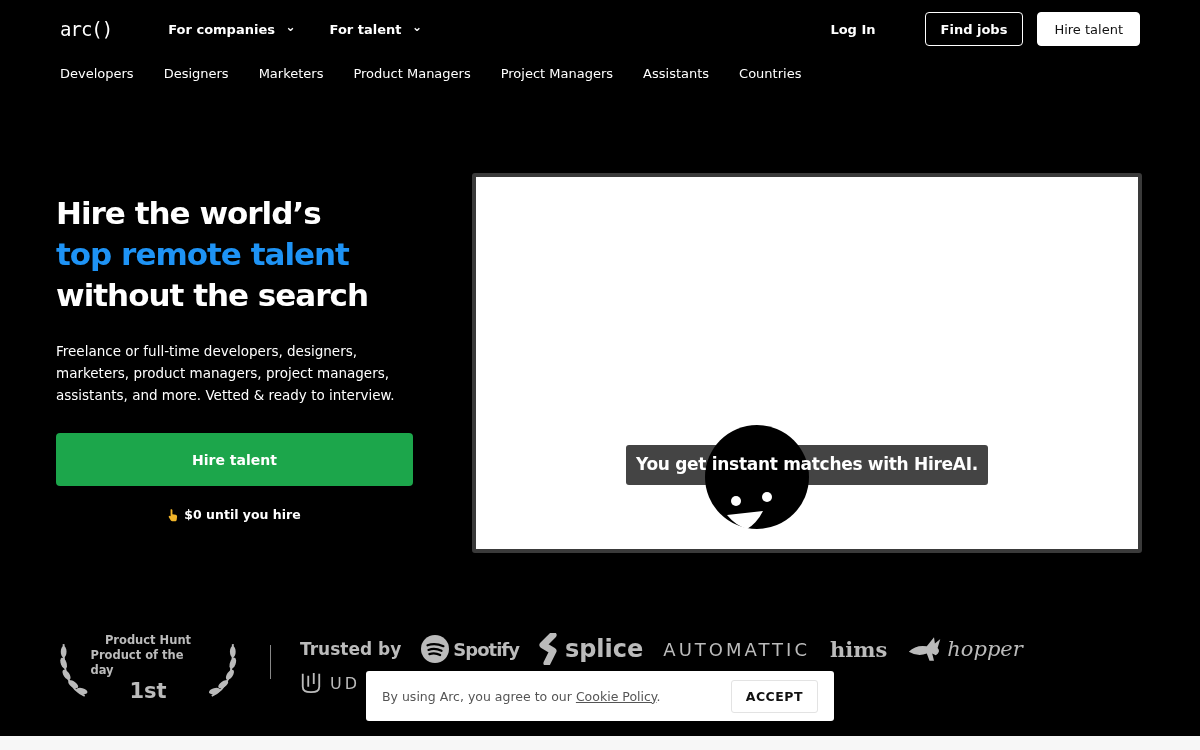 The height and width of the screenshot is (750, 1200). I want to click on pricing-note: $0 until you hire, so click(242, 514).